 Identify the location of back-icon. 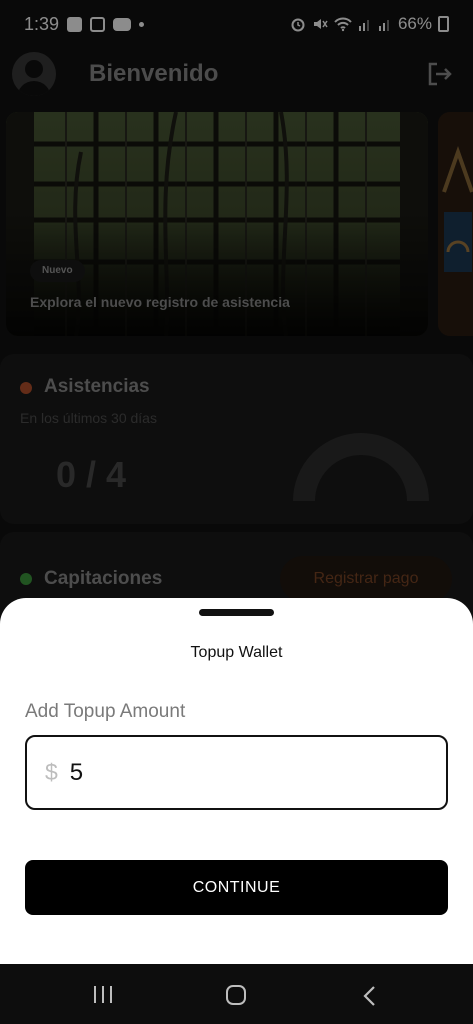
(369, 996).